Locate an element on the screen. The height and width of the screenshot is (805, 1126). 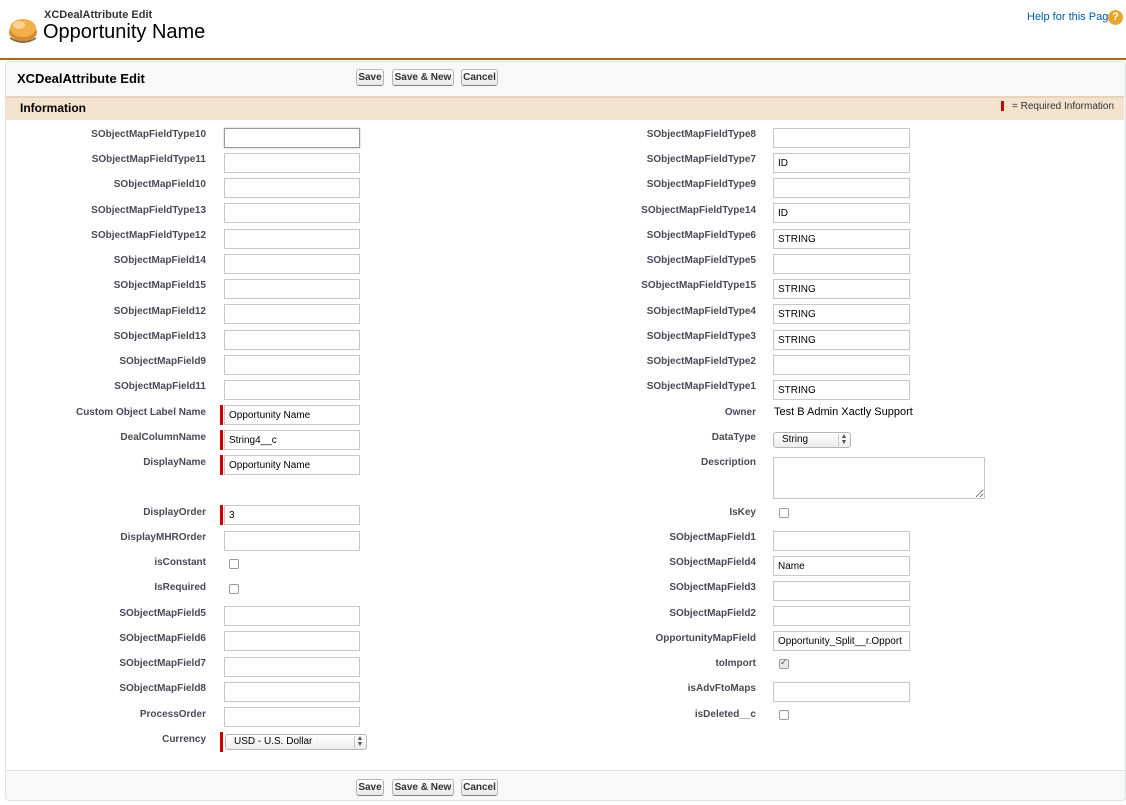
cancel-button-top: Cancel is located at coordinates (479, 77).